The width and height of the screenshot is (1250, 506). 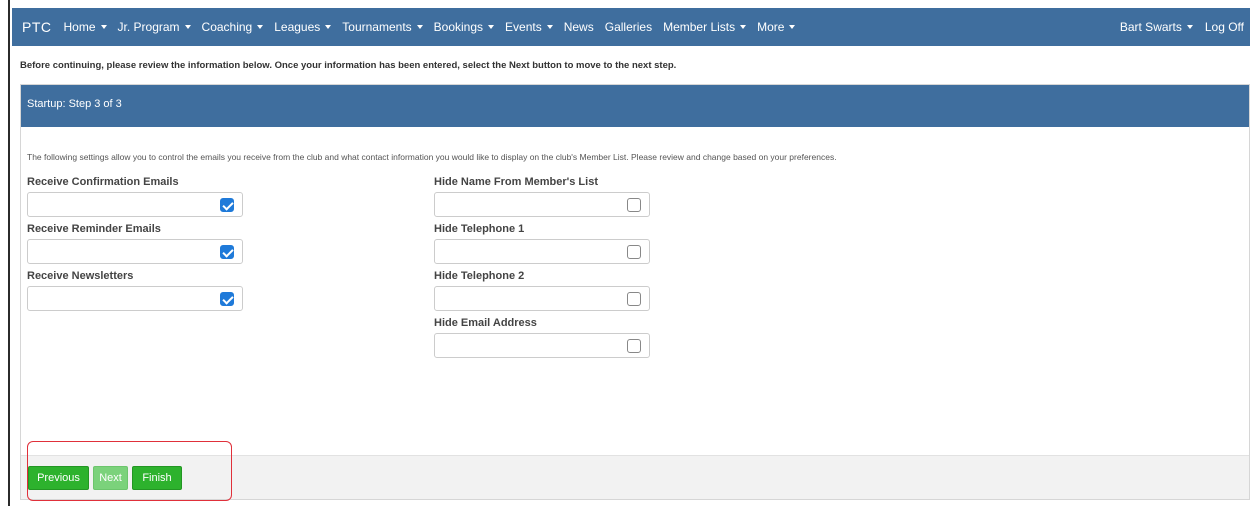 I want to click on nav-item-label: Galleries, so click(x=628, y=27).